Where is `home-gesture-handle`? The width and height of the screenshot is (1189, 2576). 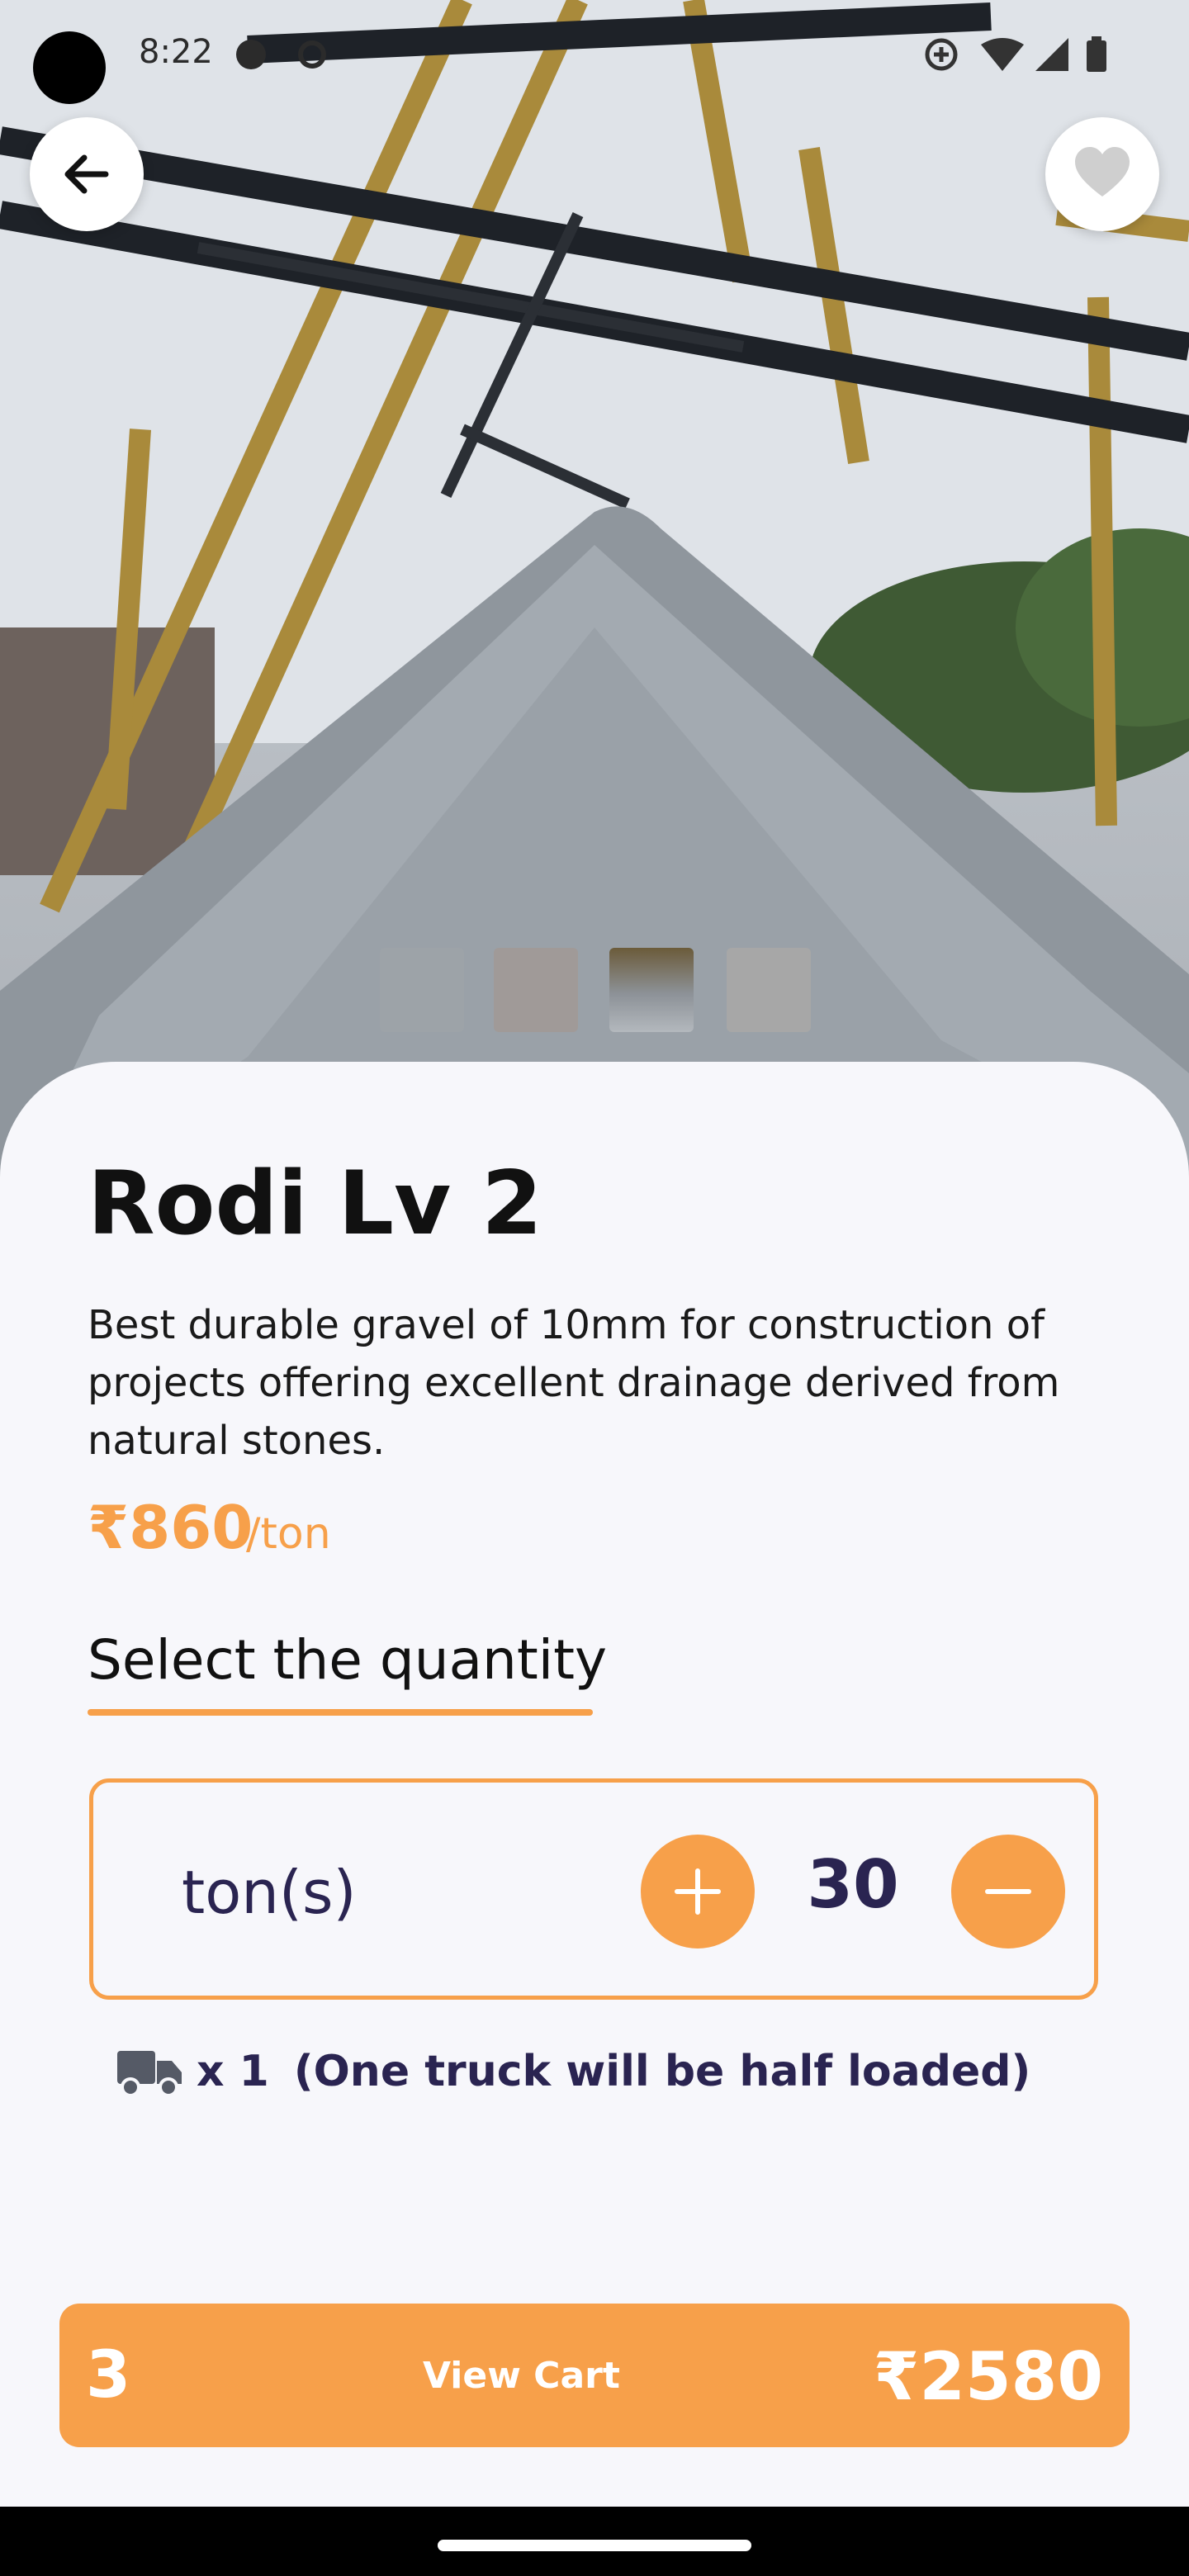 home-gesture-handle is located at coordinates (594, 2545).